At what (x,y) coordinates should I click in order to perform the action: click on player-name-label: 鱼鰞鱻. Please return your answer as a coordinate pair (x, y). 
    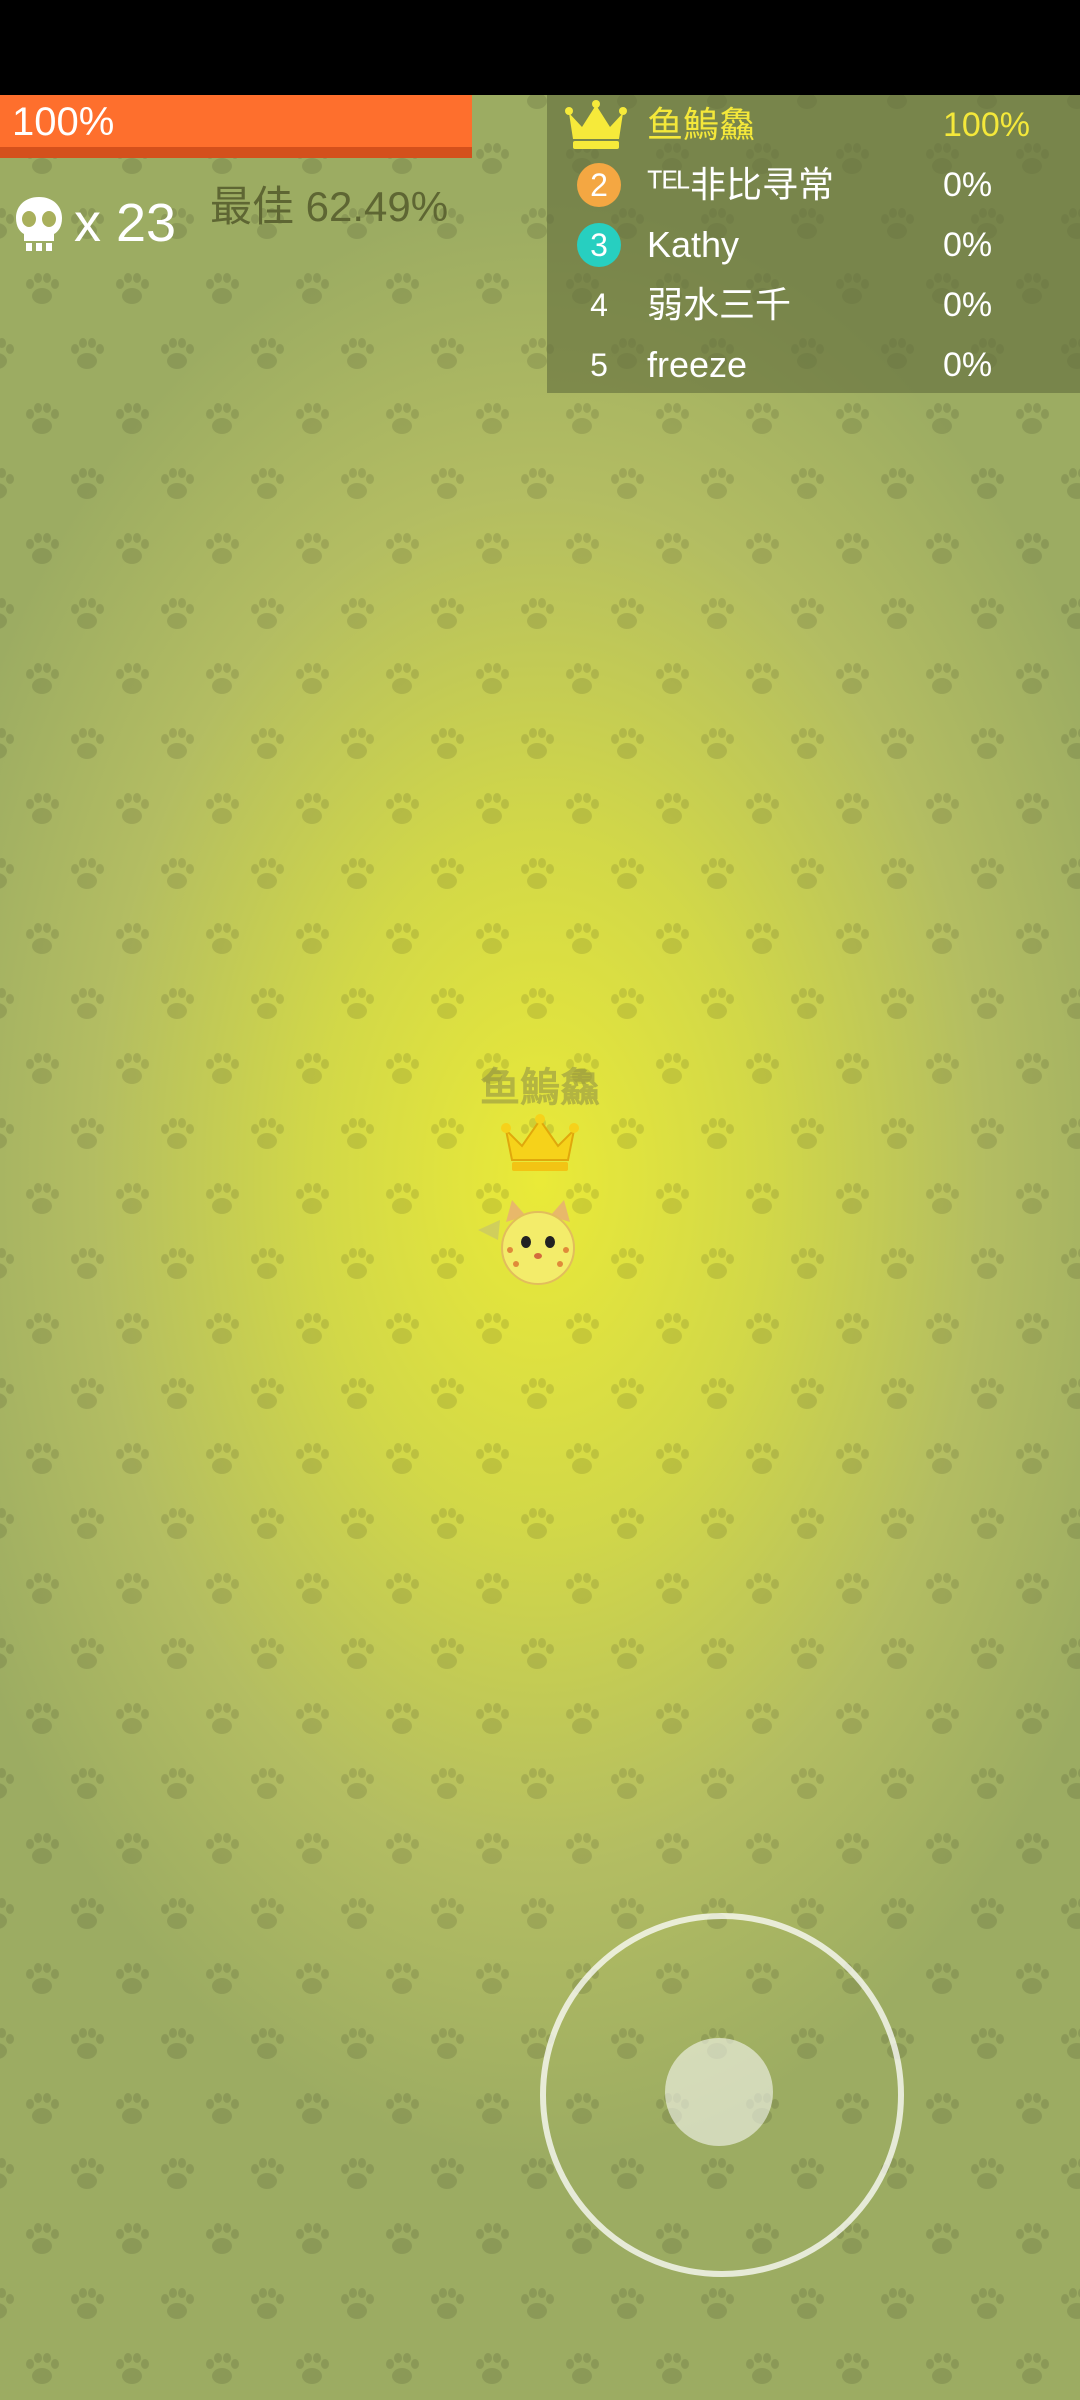
    Looking at the image, I should click on (540, 1088).